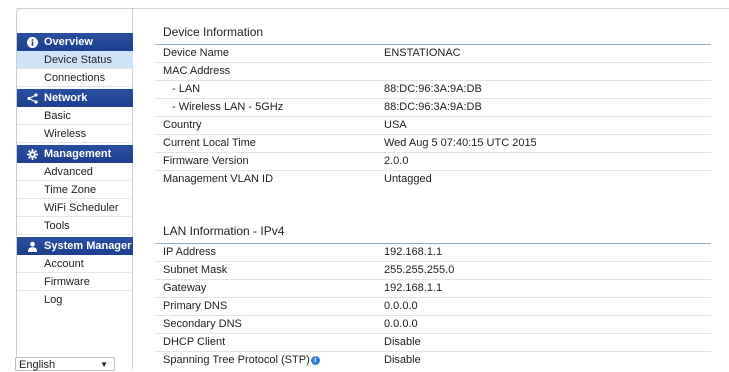 Image resolution: width=729 pixels, height=372 pixels. What do you see at coordinates (32, 42) in the screenshot?
I see `info-icon` at bounding box center [32, 42].